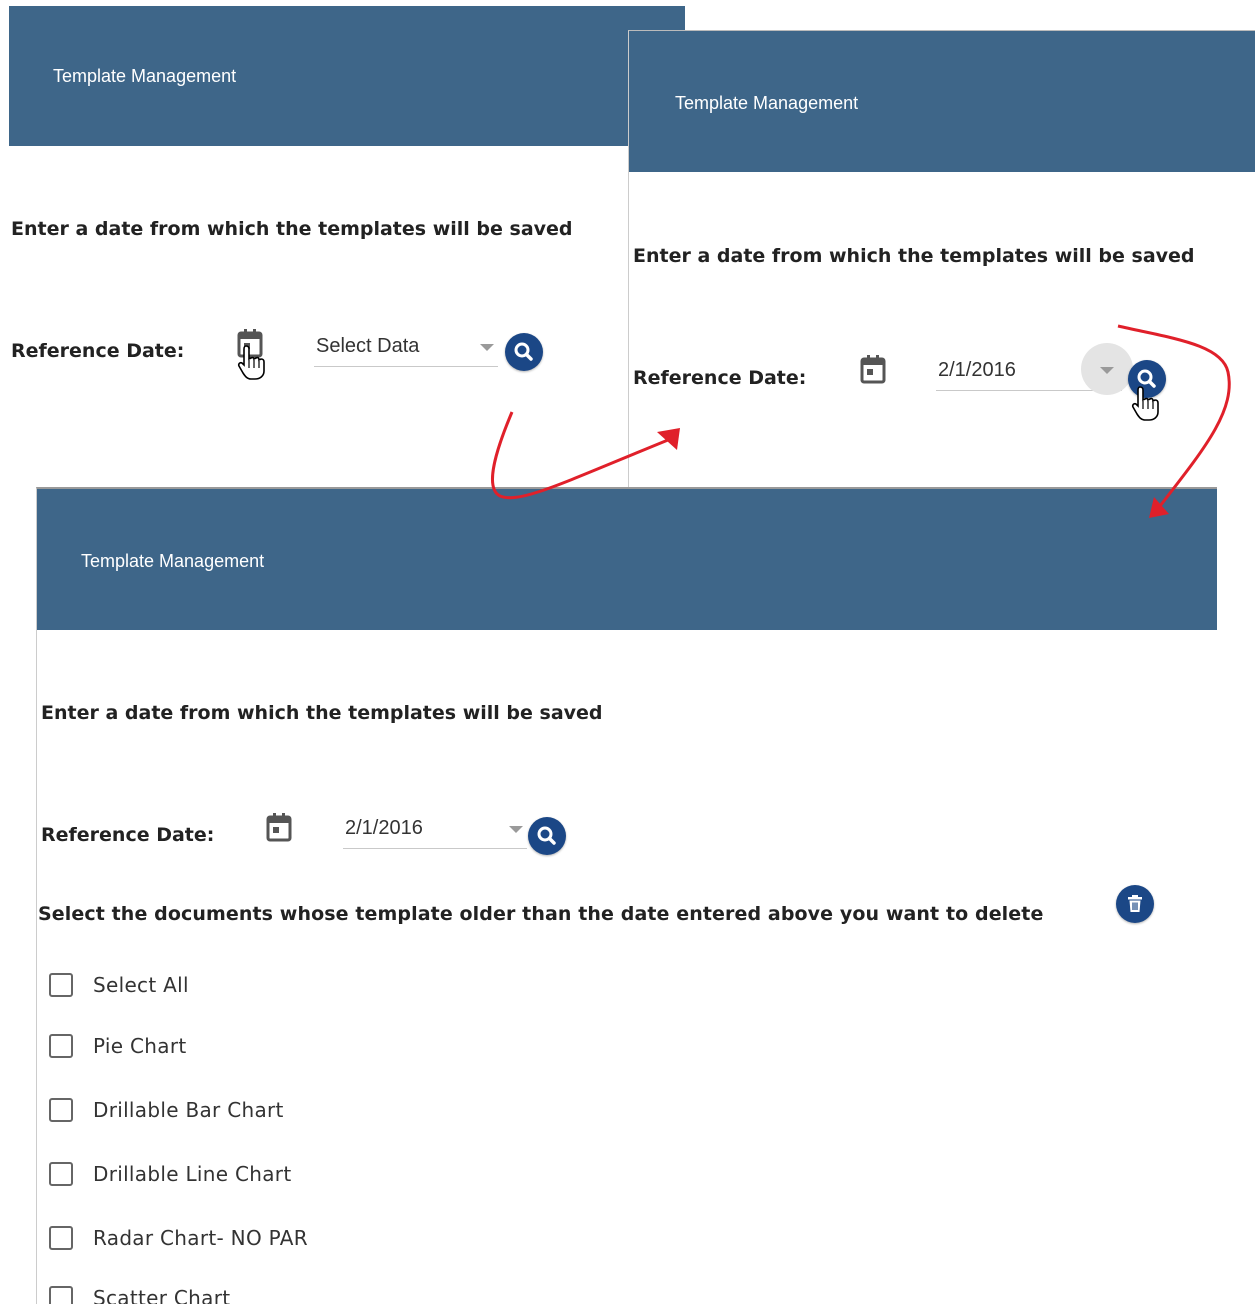  What do you see at coordinates (435, 831) in the screenshot?
I see `reference-date-input: 2/1/2016` at bounding box center [435, 831].